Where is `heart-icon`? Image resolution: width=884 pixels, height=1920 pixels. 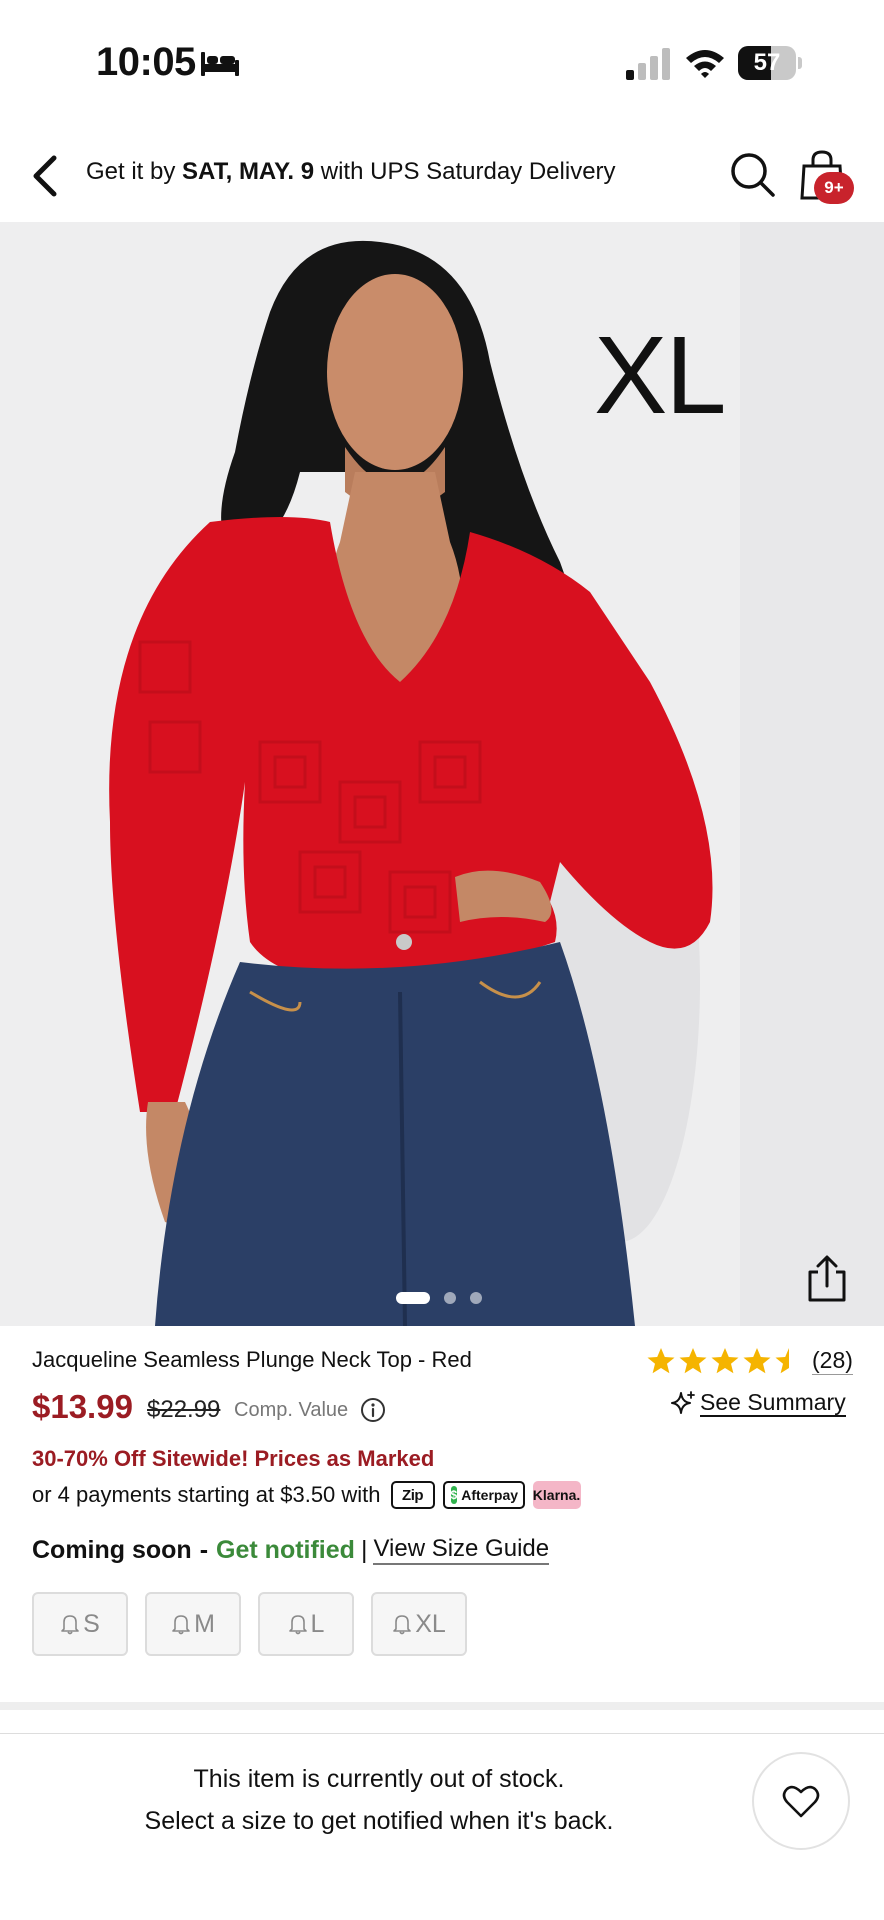
heart-icon is located at coordinates (801, 1801).